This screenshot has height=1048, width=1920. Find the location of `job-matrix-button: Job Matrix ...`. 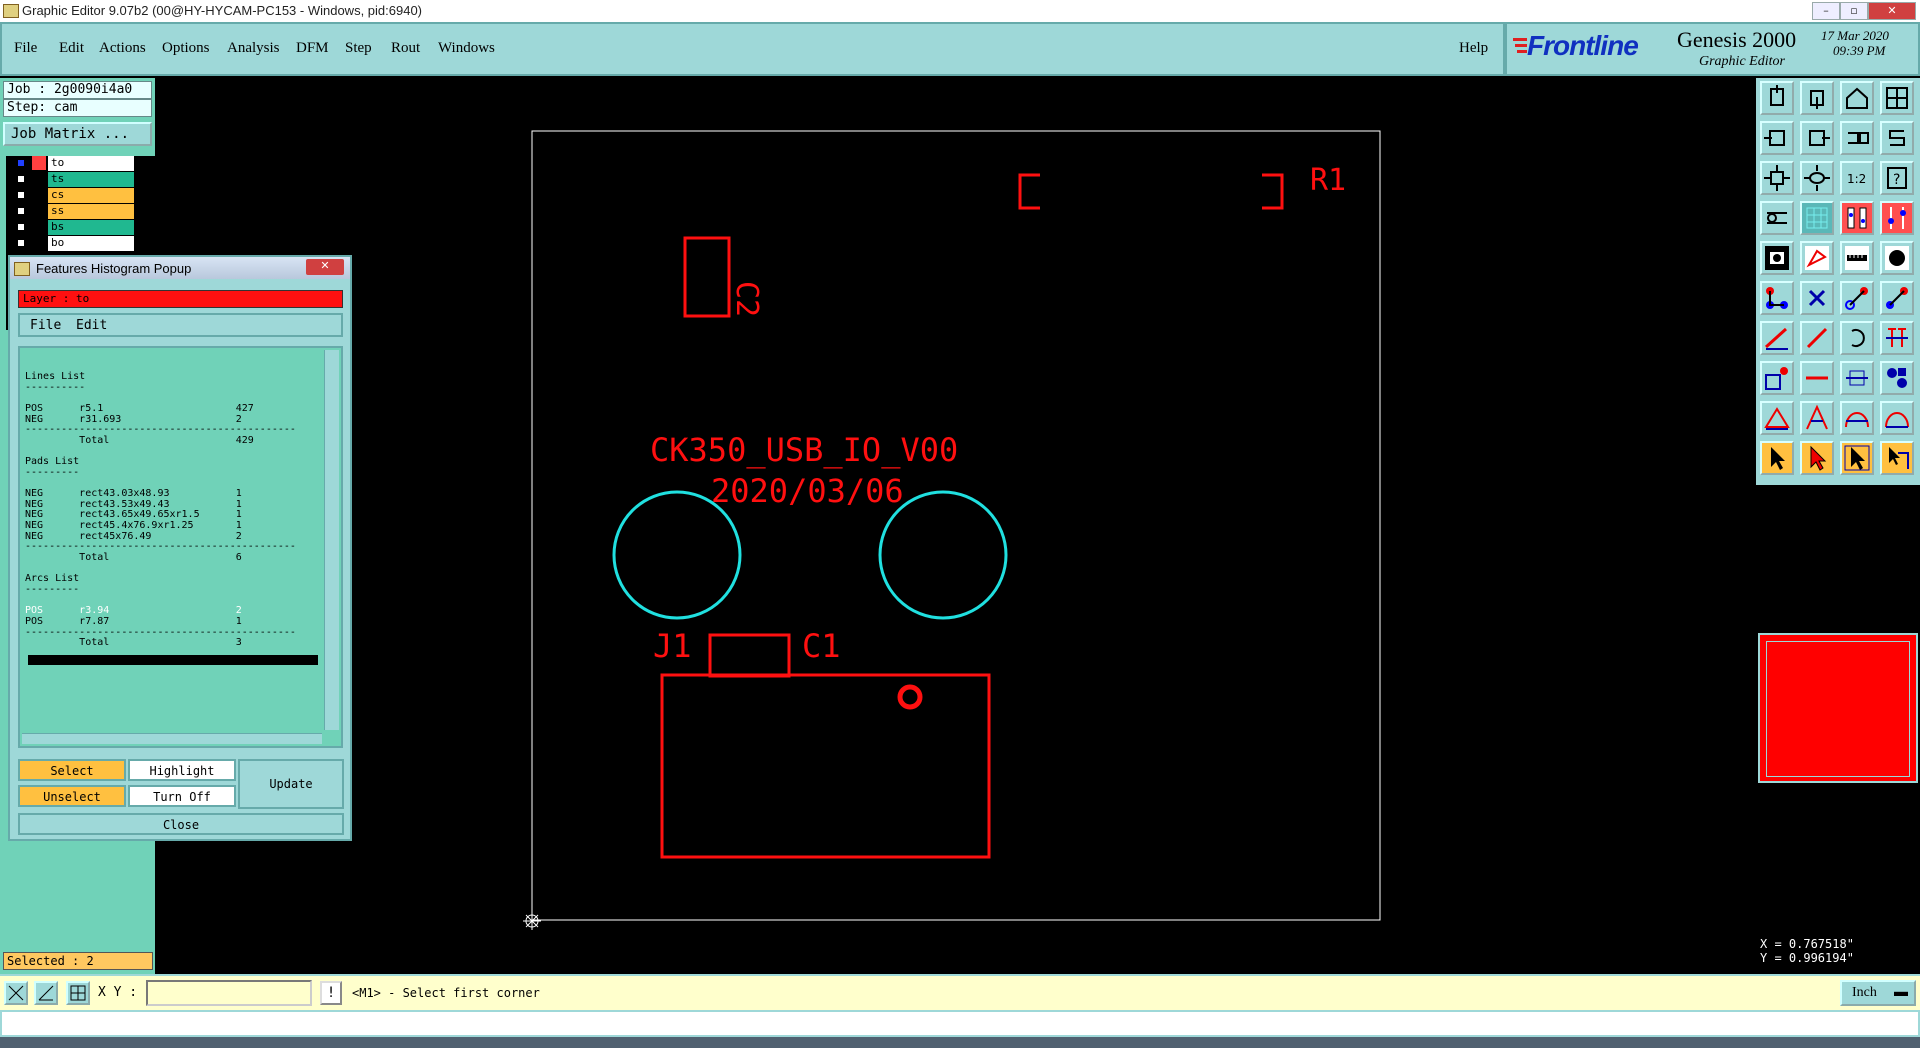

job-matrix-button: Job Matrix ... is located at coordinates (77, 134).